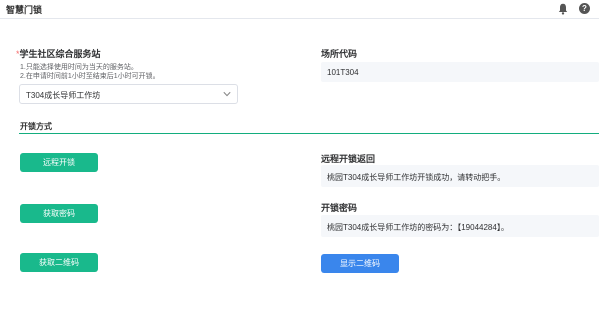  I want to click on password-field: 桃园T304成长导师工作坊的密码为：【19044284】。, so click(460, 226).